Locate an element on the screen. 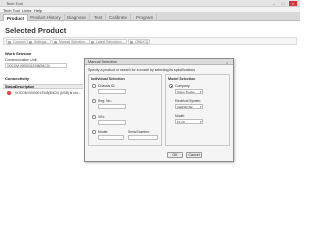 The image size is (320, 240). model-select-value: FL (2) is located at coordinates (181, 122).